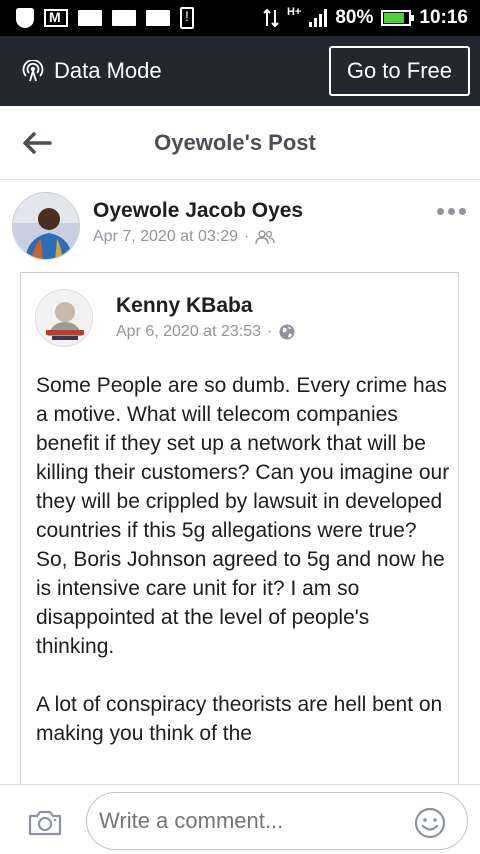 The height and width of the screenshot is (854, 480). I want to click on clock: 10:16, so click(443, 17).